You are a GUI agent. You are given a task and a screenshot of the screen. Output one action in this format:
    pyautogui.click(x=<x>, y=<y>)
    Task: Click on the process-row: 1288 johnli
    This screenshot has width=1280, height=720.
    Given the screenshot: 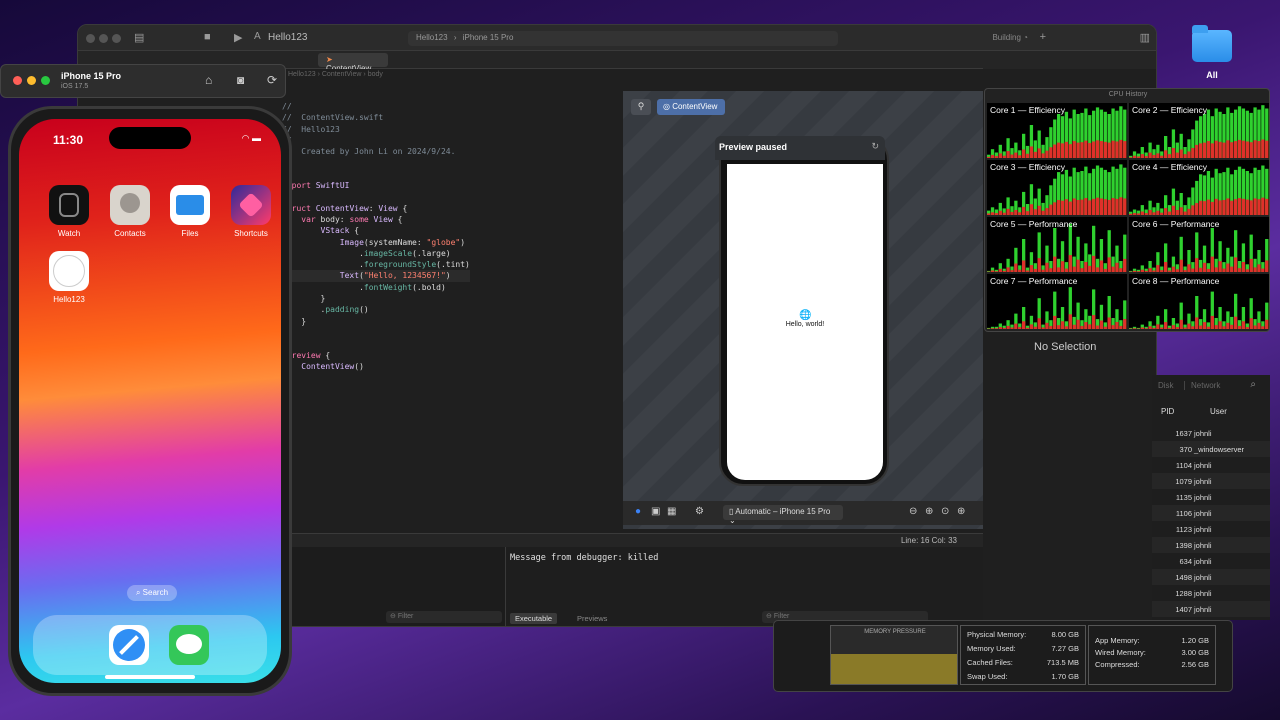 What is the action you would take?
    pyautogui.click(x=1211, y=593)
    